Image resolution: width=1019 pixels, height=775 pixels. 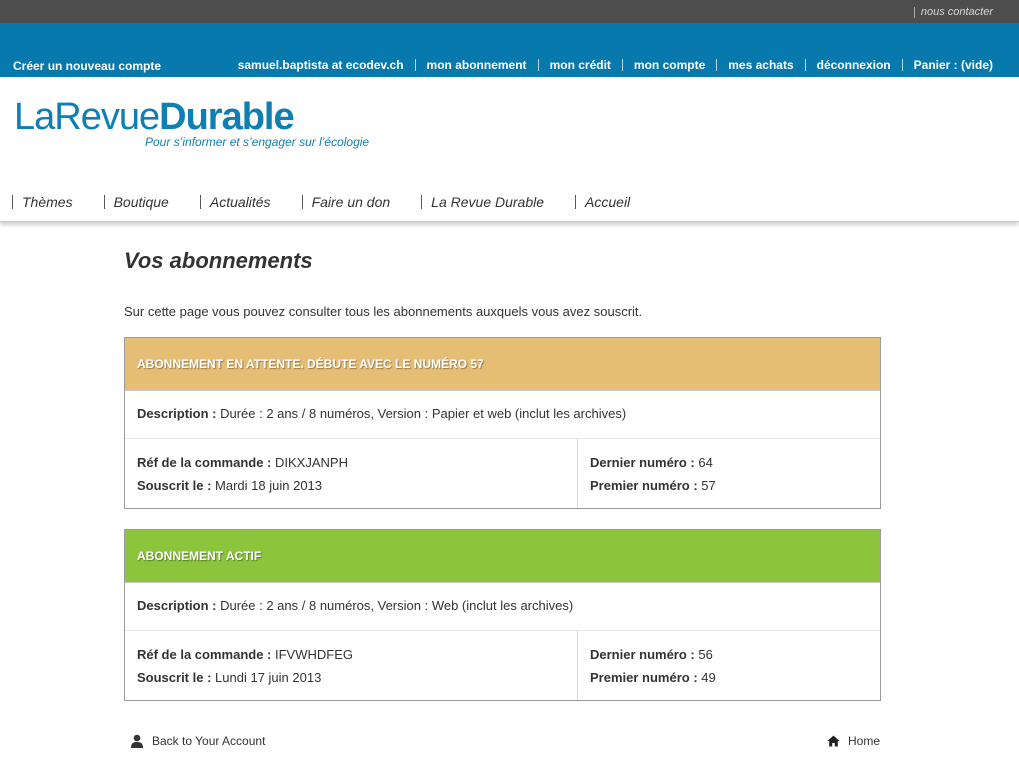 I want to click on nav-item-don: Faire un don, so click(x=345, y=202).